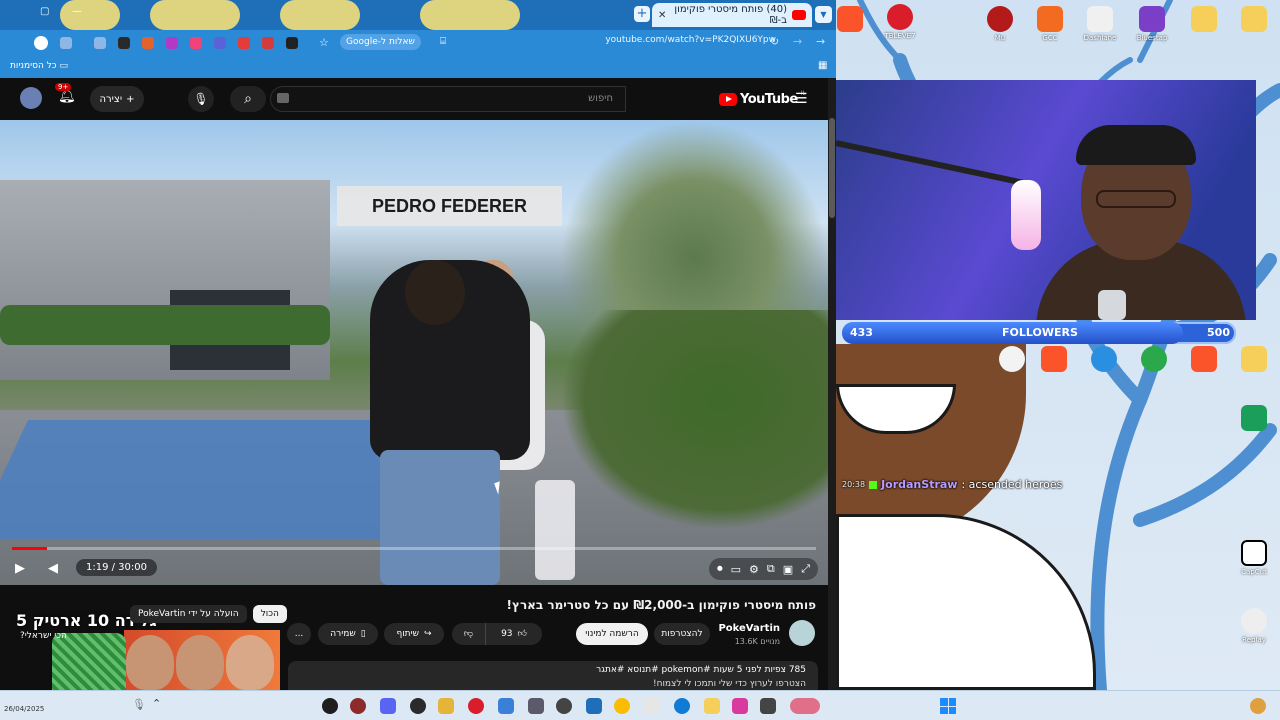  Describe the element at coordinates (749, 628) in the screenshot. I see `channel-name: PokeVartin` at that location.